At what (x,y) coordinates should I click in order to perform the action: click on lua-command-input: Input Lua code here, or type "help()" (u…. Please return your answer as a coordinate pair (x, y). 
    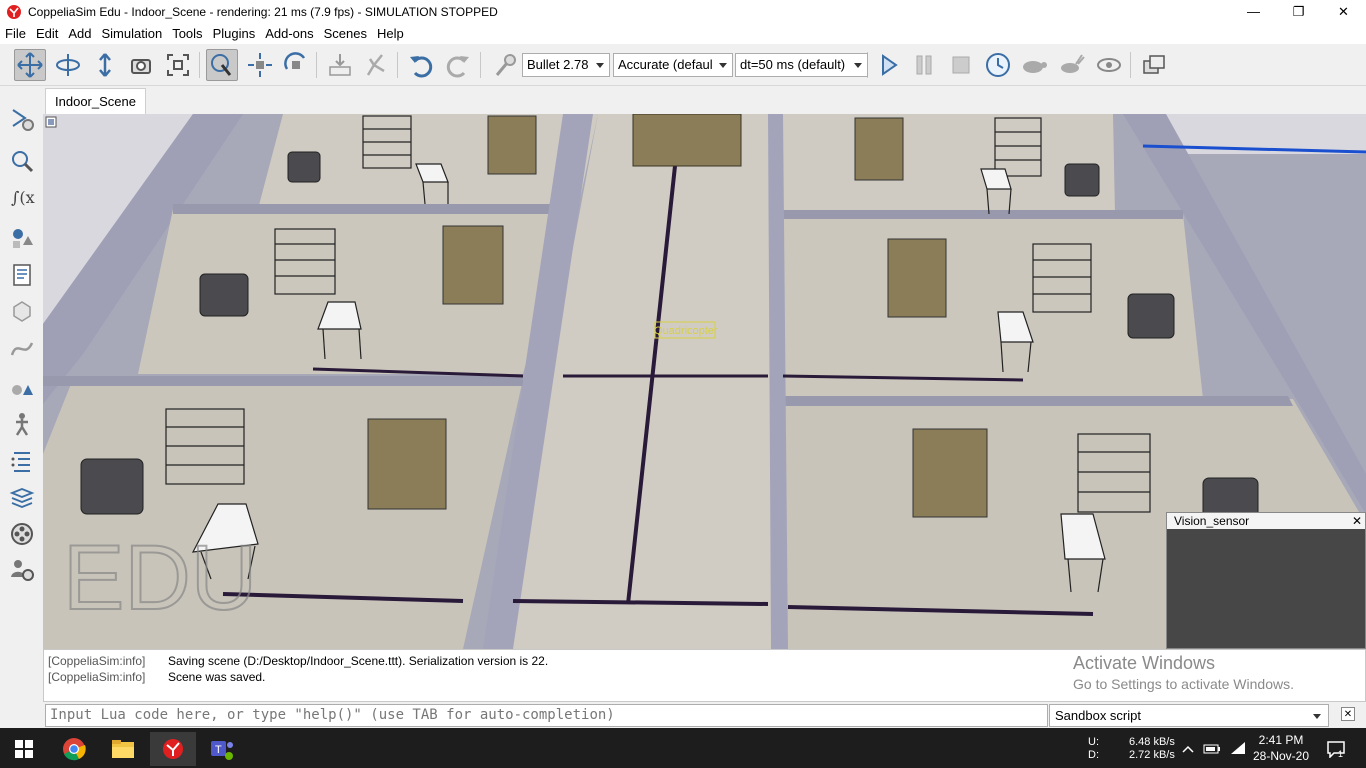
    Looking at the image, I should click on (546, 715).